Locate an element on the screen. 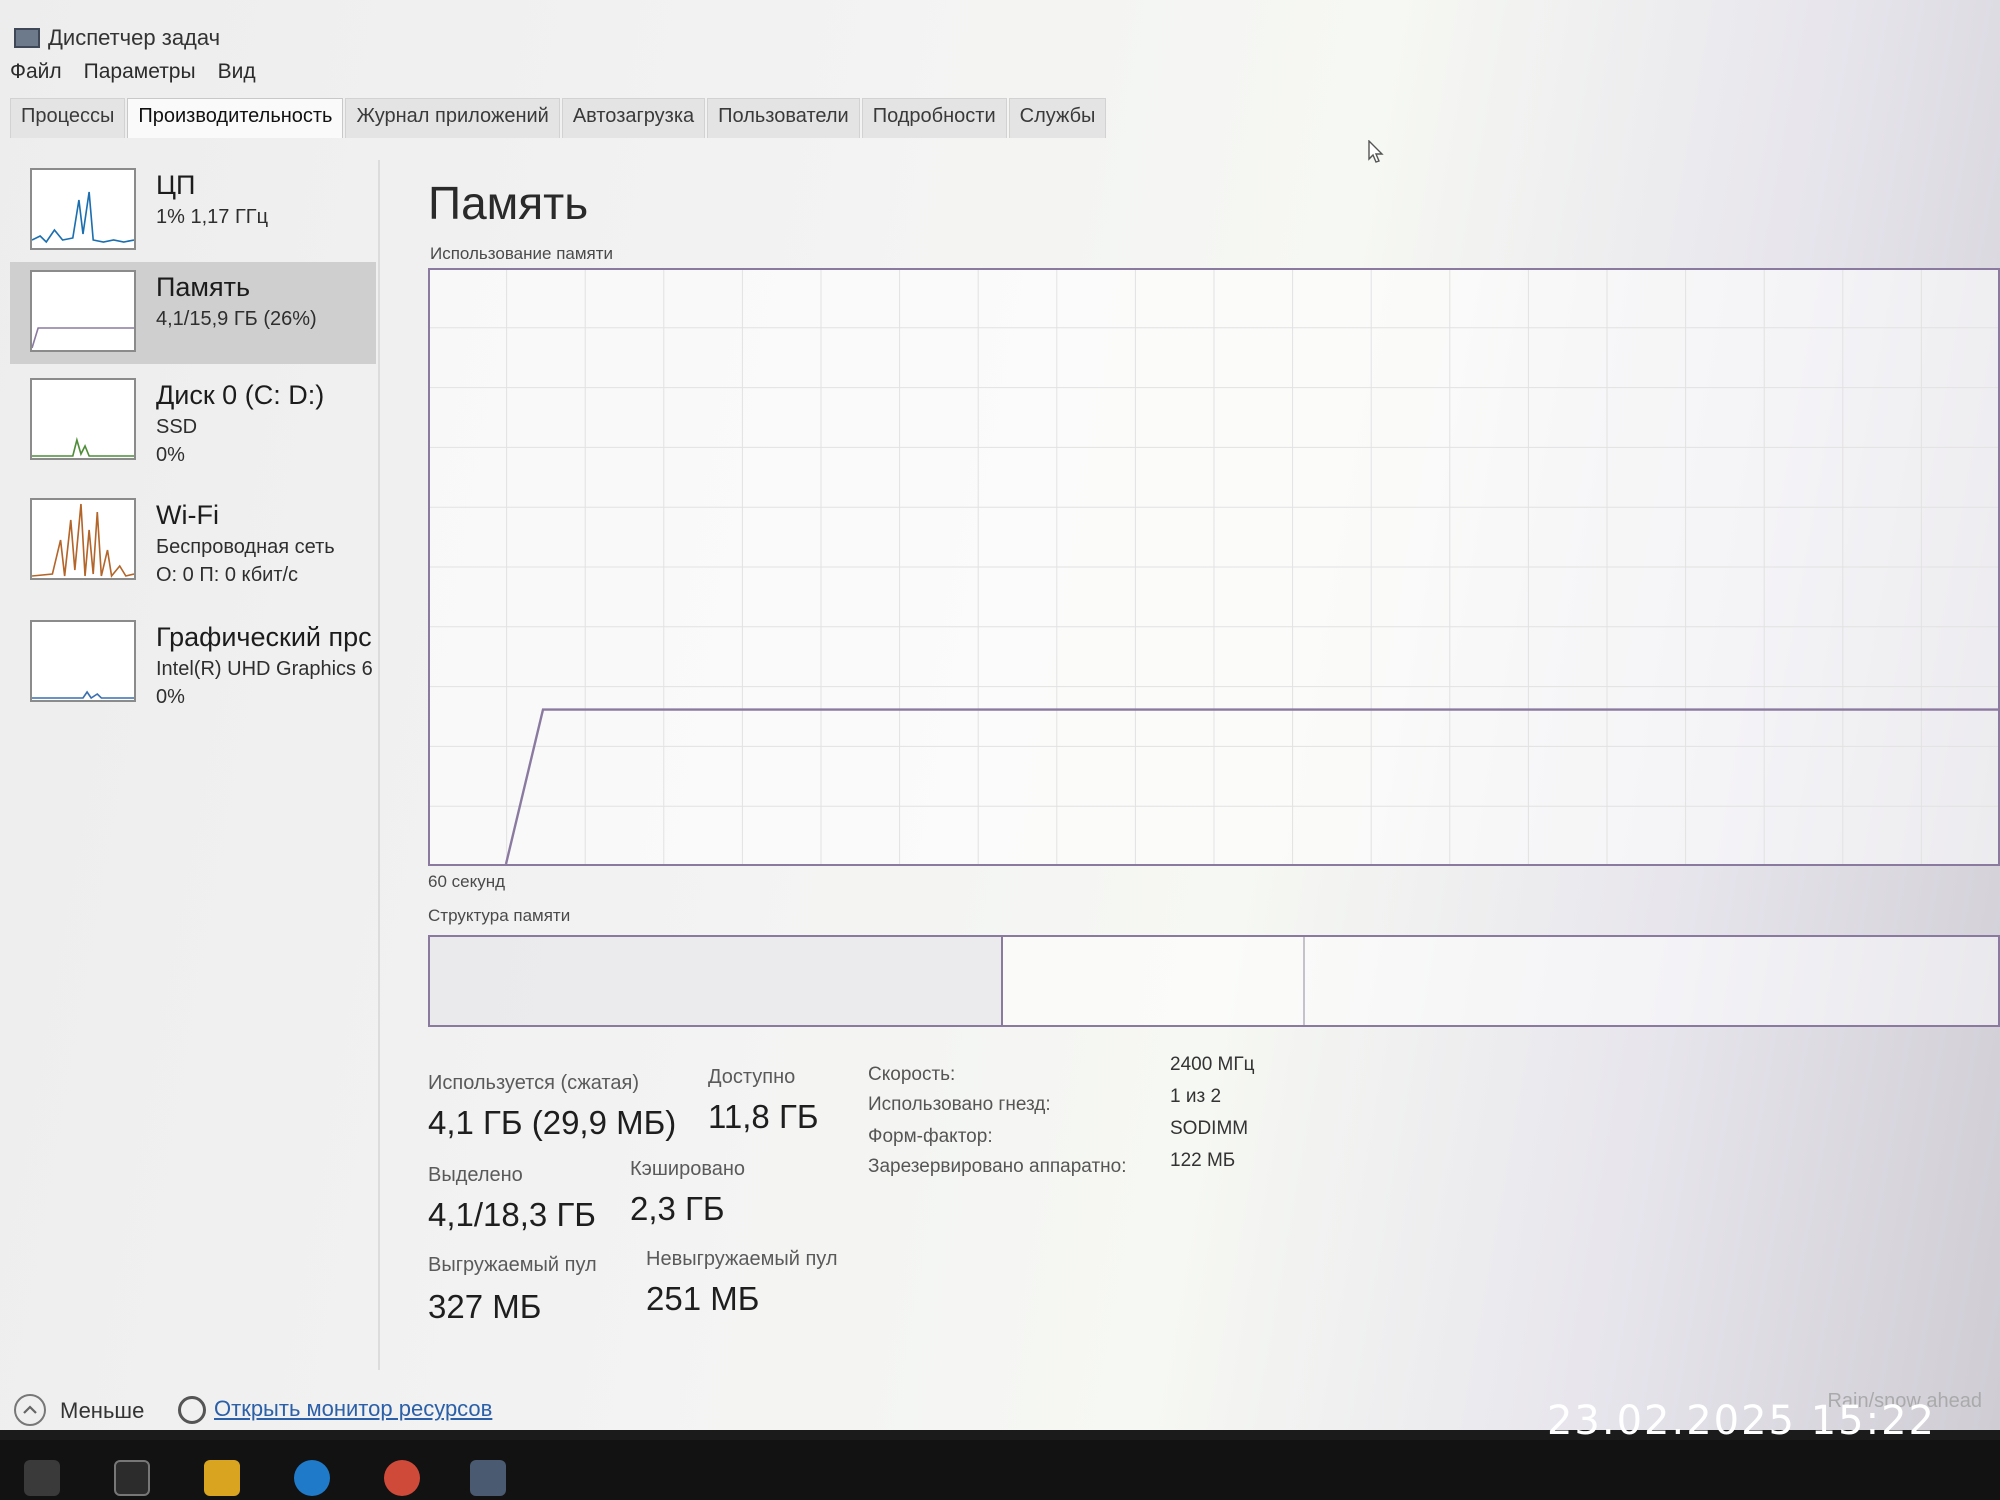 Image resolution: width=2000 pixels, height=1500 pixels. photo-timestamp: 23.02.2025 15:22 is located at coordinates (1741, 1421).